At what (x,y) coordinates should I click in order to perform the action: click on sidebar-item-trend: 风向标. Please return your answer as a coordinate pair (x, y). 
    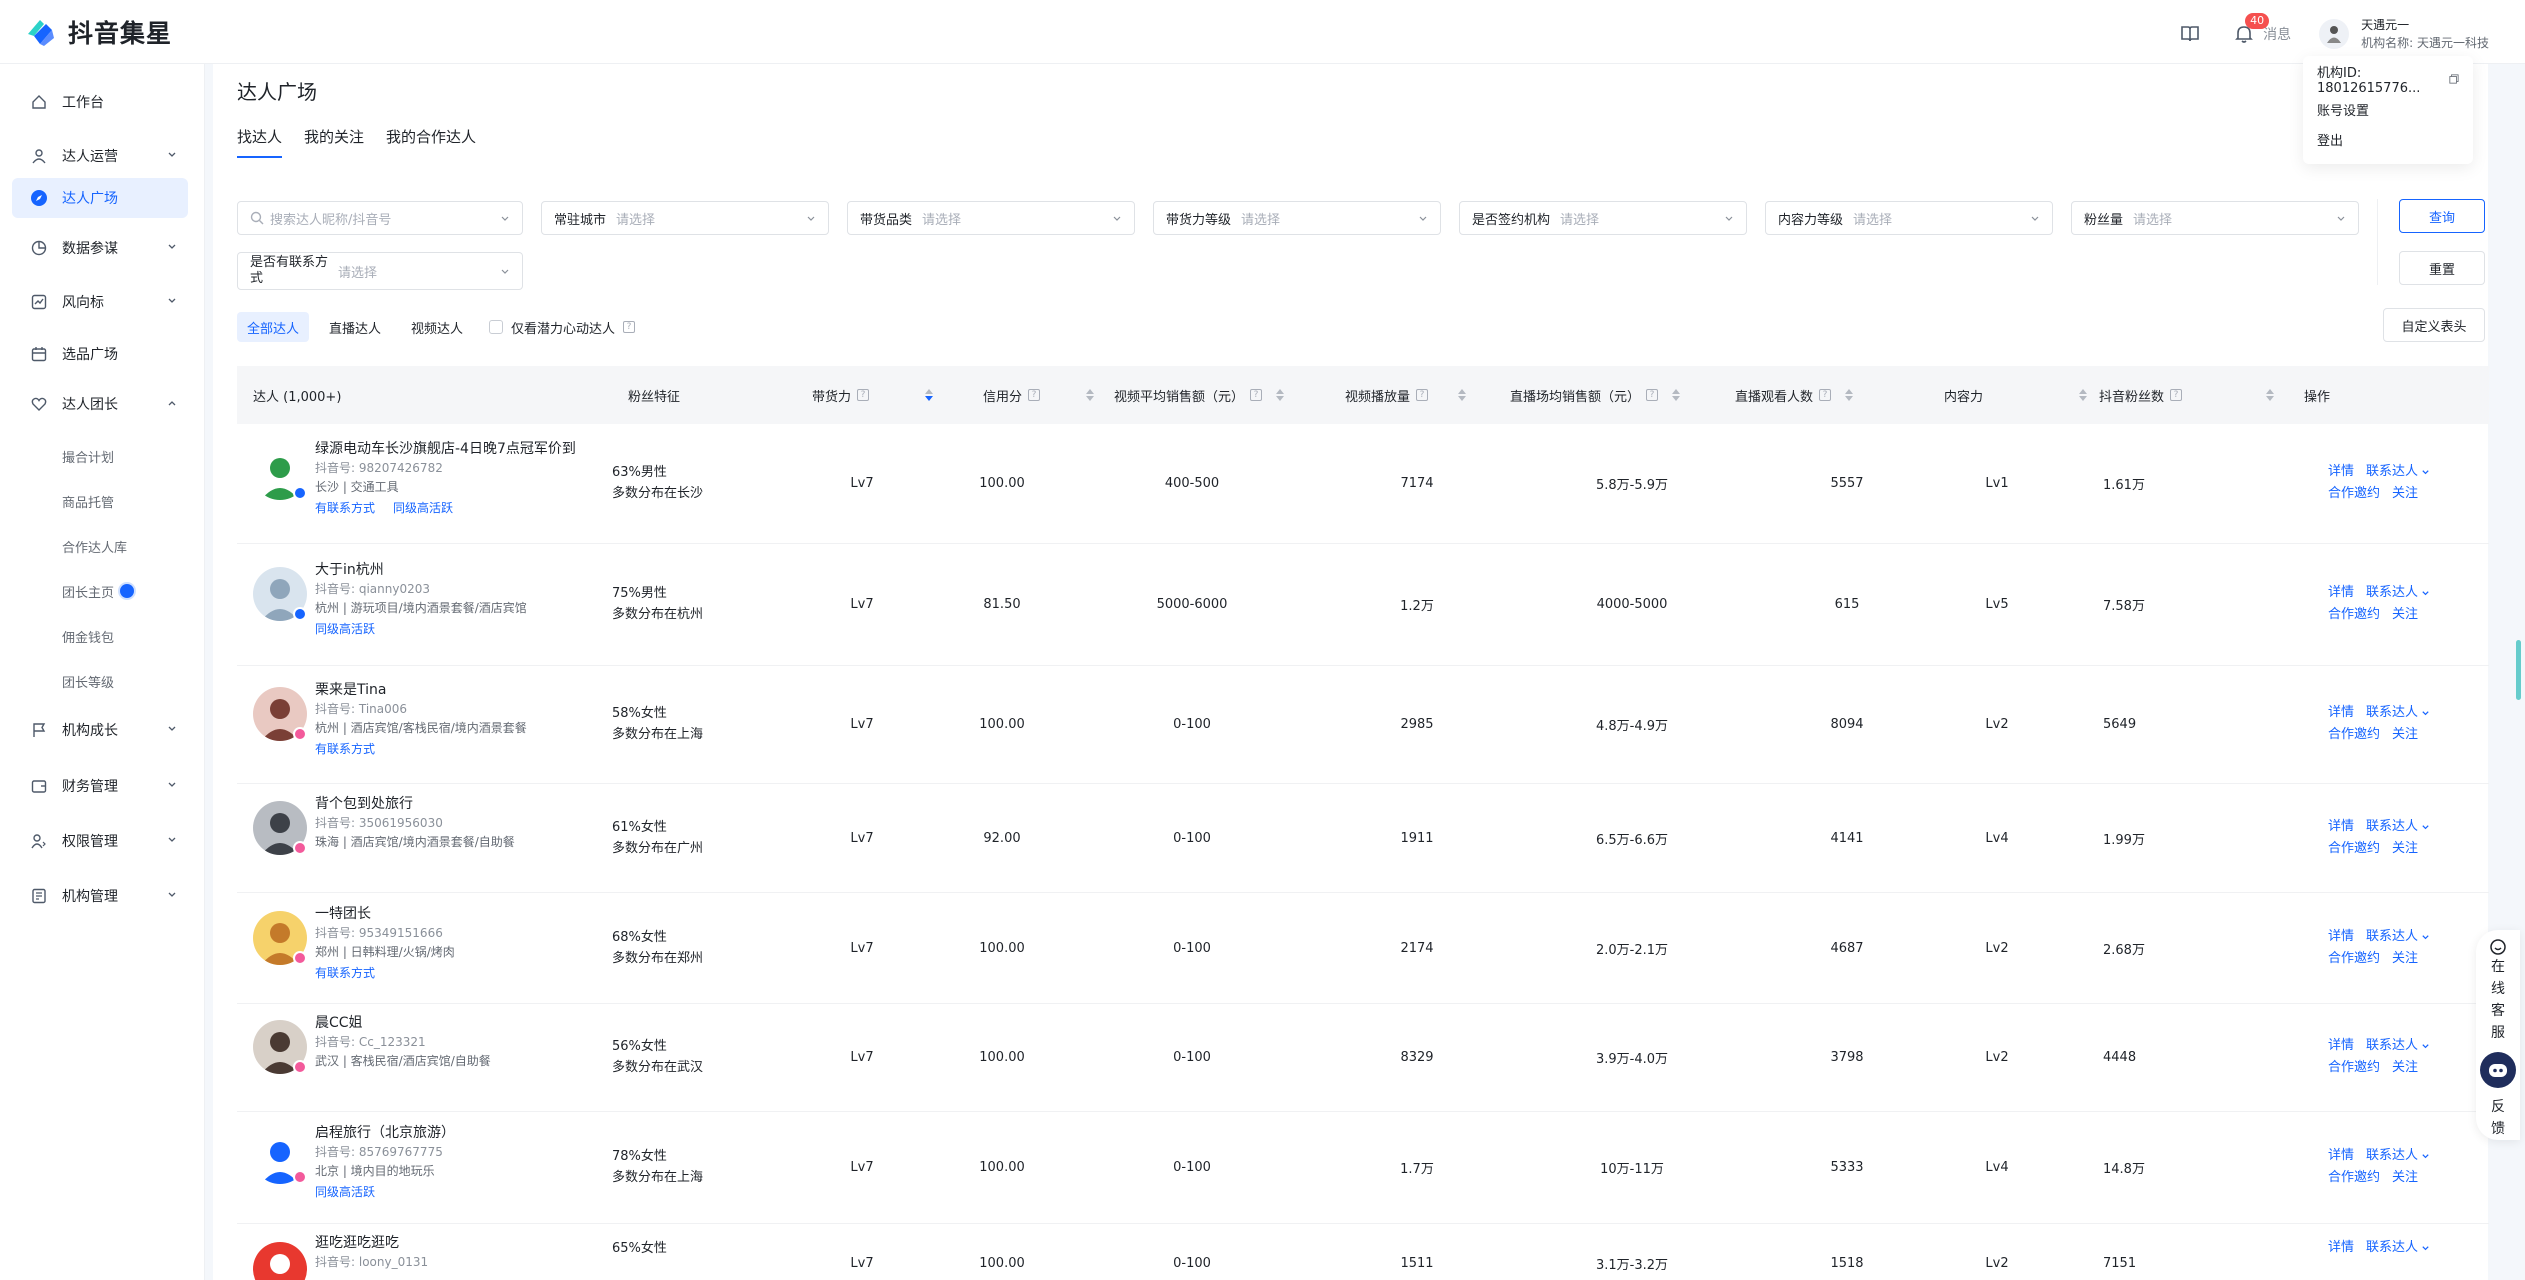
    Looking at the image, I should click on (100, 302).